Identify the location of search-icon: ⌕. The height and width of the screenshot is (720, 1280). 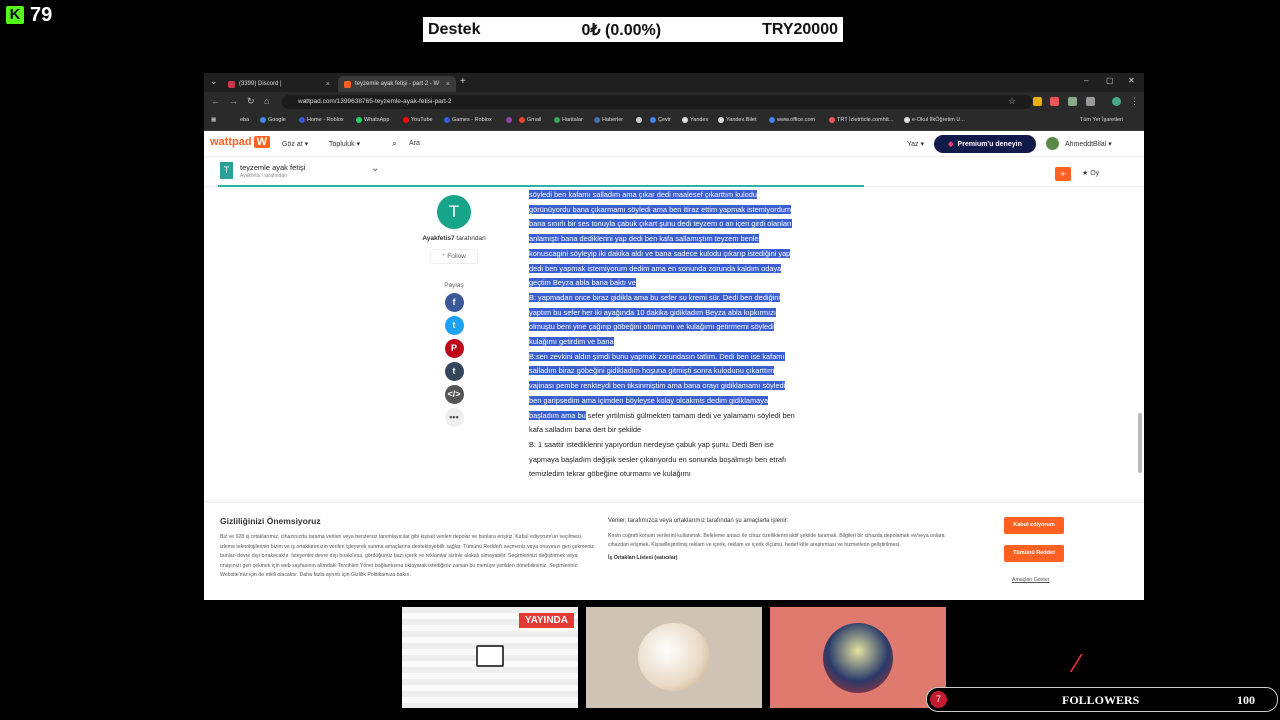
(394, 143).